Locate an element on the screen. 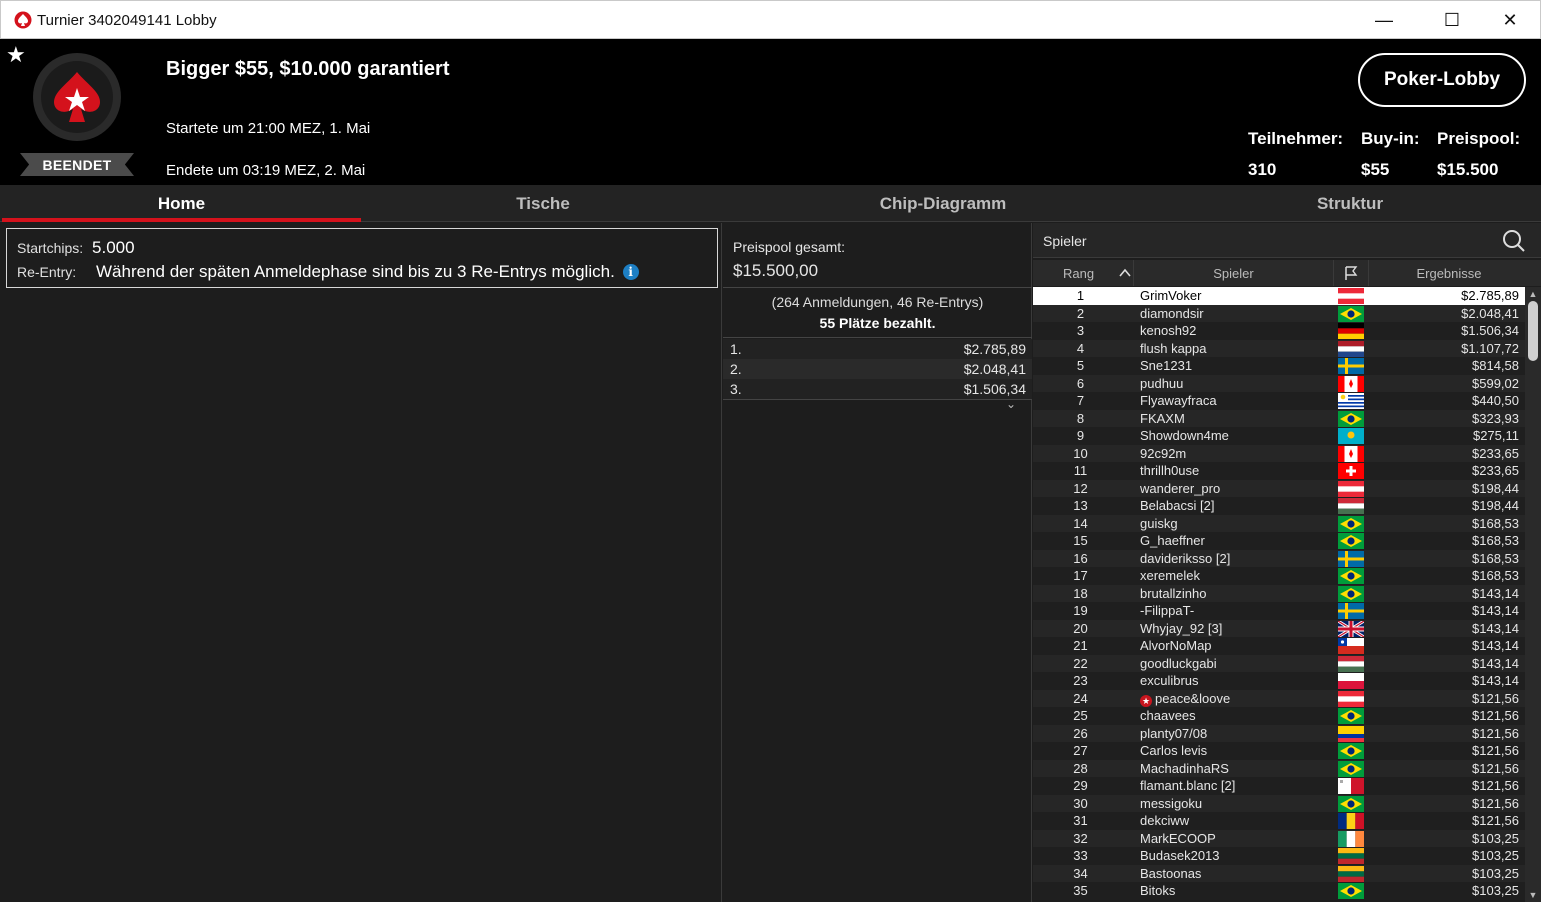 This screenshot has width=1541, height=902. table-row: 34 Bastoonas $103,25 is located at coordinates (1279, 873).